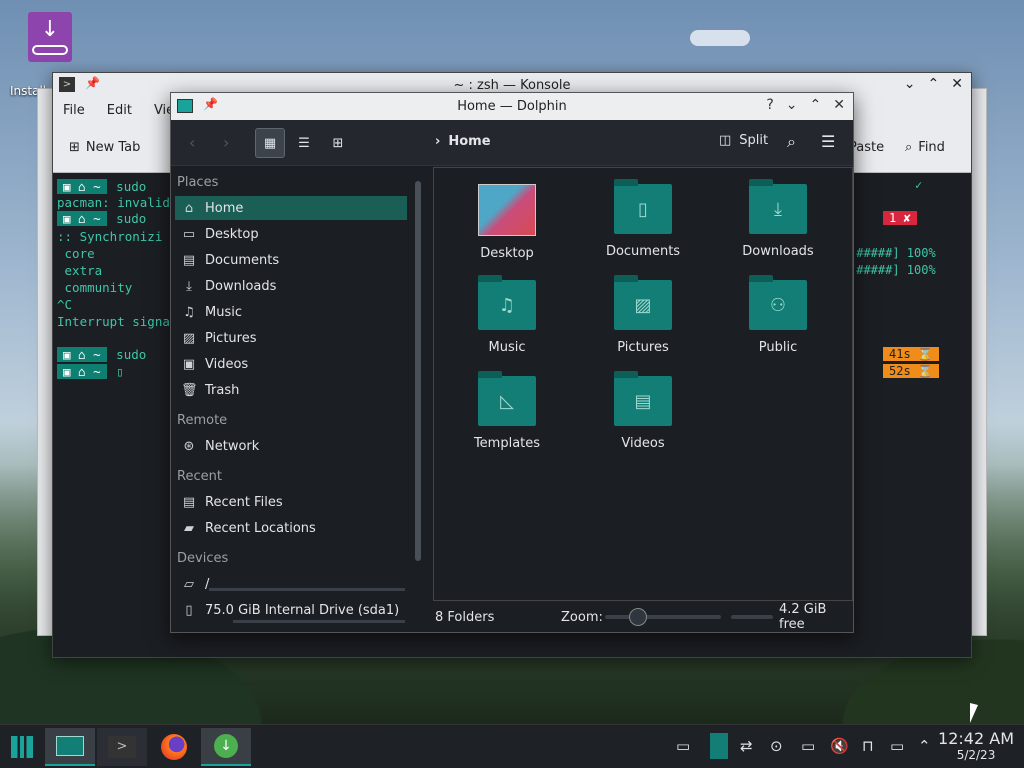 The height and width of the screenshot is (768, 1024). Describe the element at coordinates (174, 747) in the screenshot. I see `task-firefox` at that location.